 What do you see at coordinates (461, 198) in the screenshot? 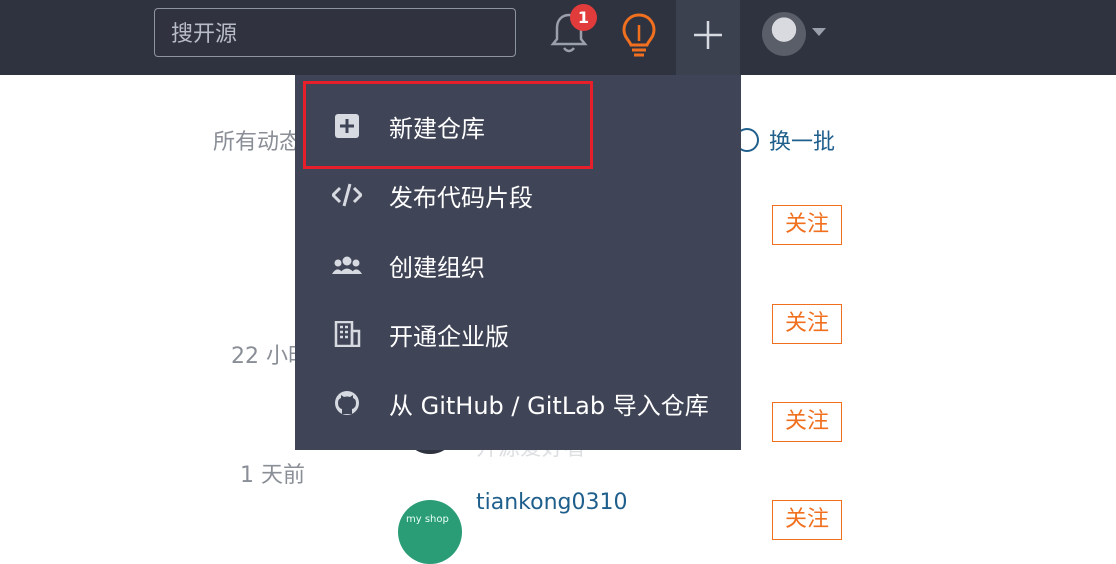
I see `menu-item-label: 发布代码片段` at bounding box center [461, 198].